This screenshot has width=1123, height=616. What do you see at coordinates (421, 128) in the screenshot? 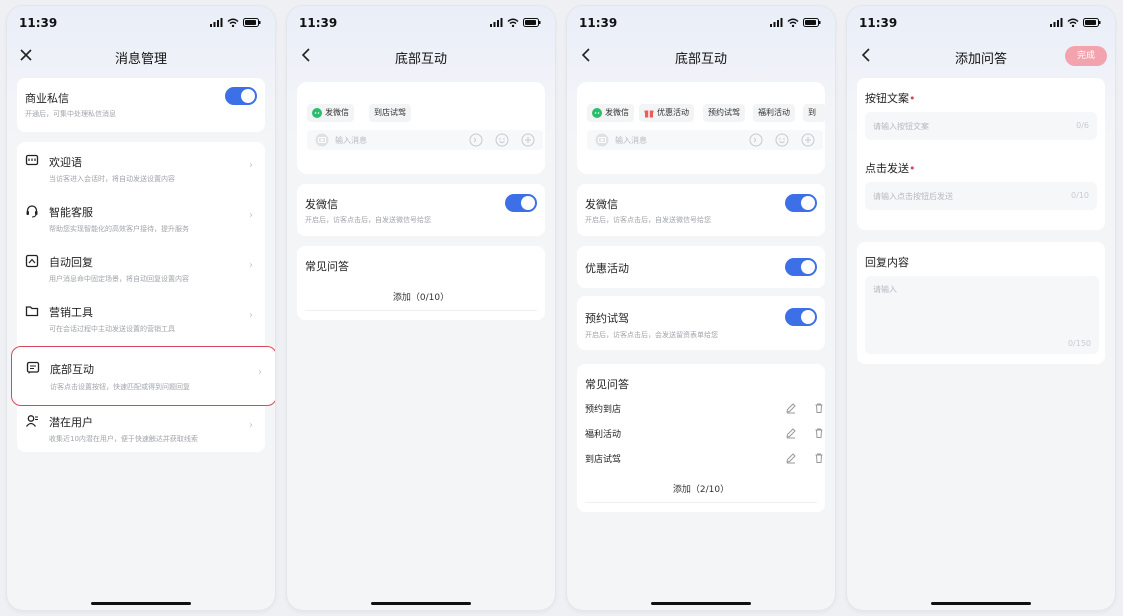
I see `preview-card: 发微信 到店试驾 输入消息` at bounding box center [421, 128].